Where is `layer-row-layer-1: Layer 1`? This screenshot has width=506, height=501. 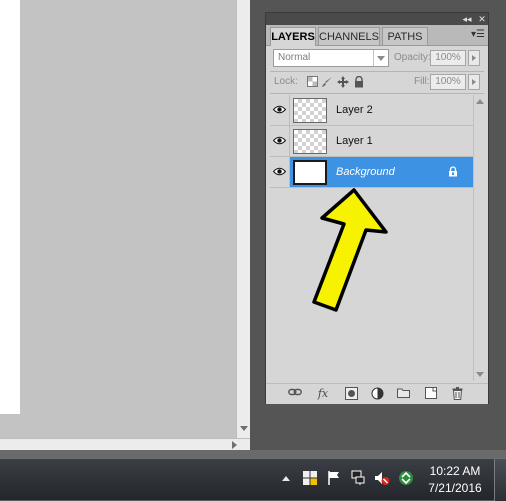 layer-row-layer-1: Layer 1 is located at coordinates (371, 141).